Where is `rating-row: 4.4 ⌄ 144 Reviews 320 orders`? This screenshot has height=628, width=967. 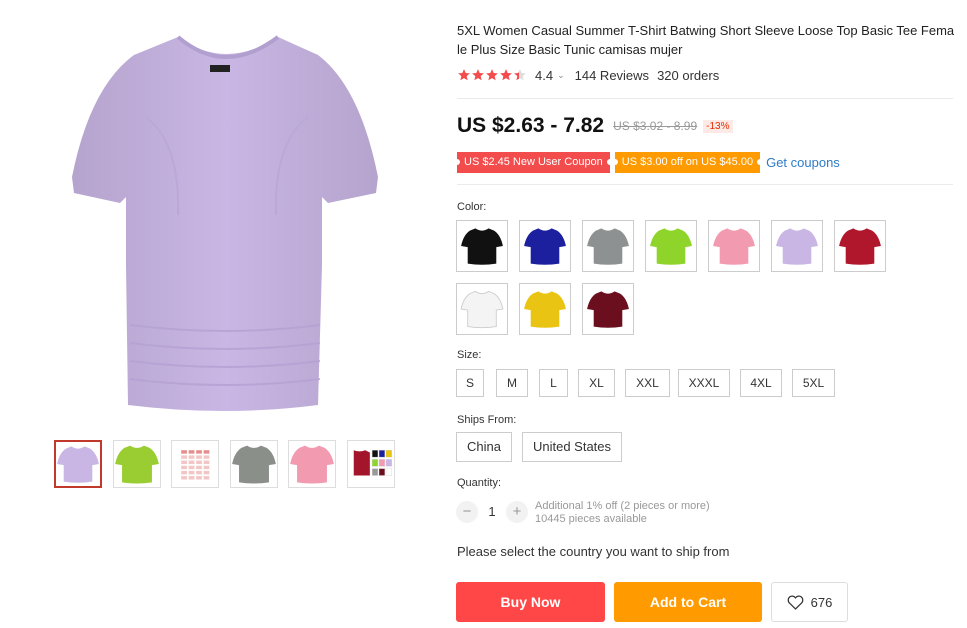 rating-row: 4.4 ⌄ 144 Reviews 320 orders is located at coordinates (588, 75).